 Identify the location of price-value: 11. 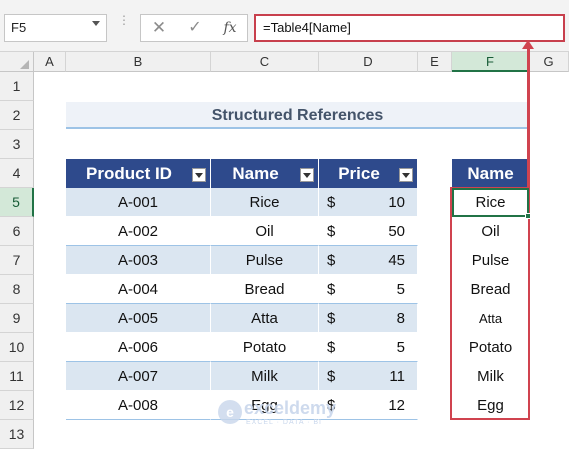
(397, 376).